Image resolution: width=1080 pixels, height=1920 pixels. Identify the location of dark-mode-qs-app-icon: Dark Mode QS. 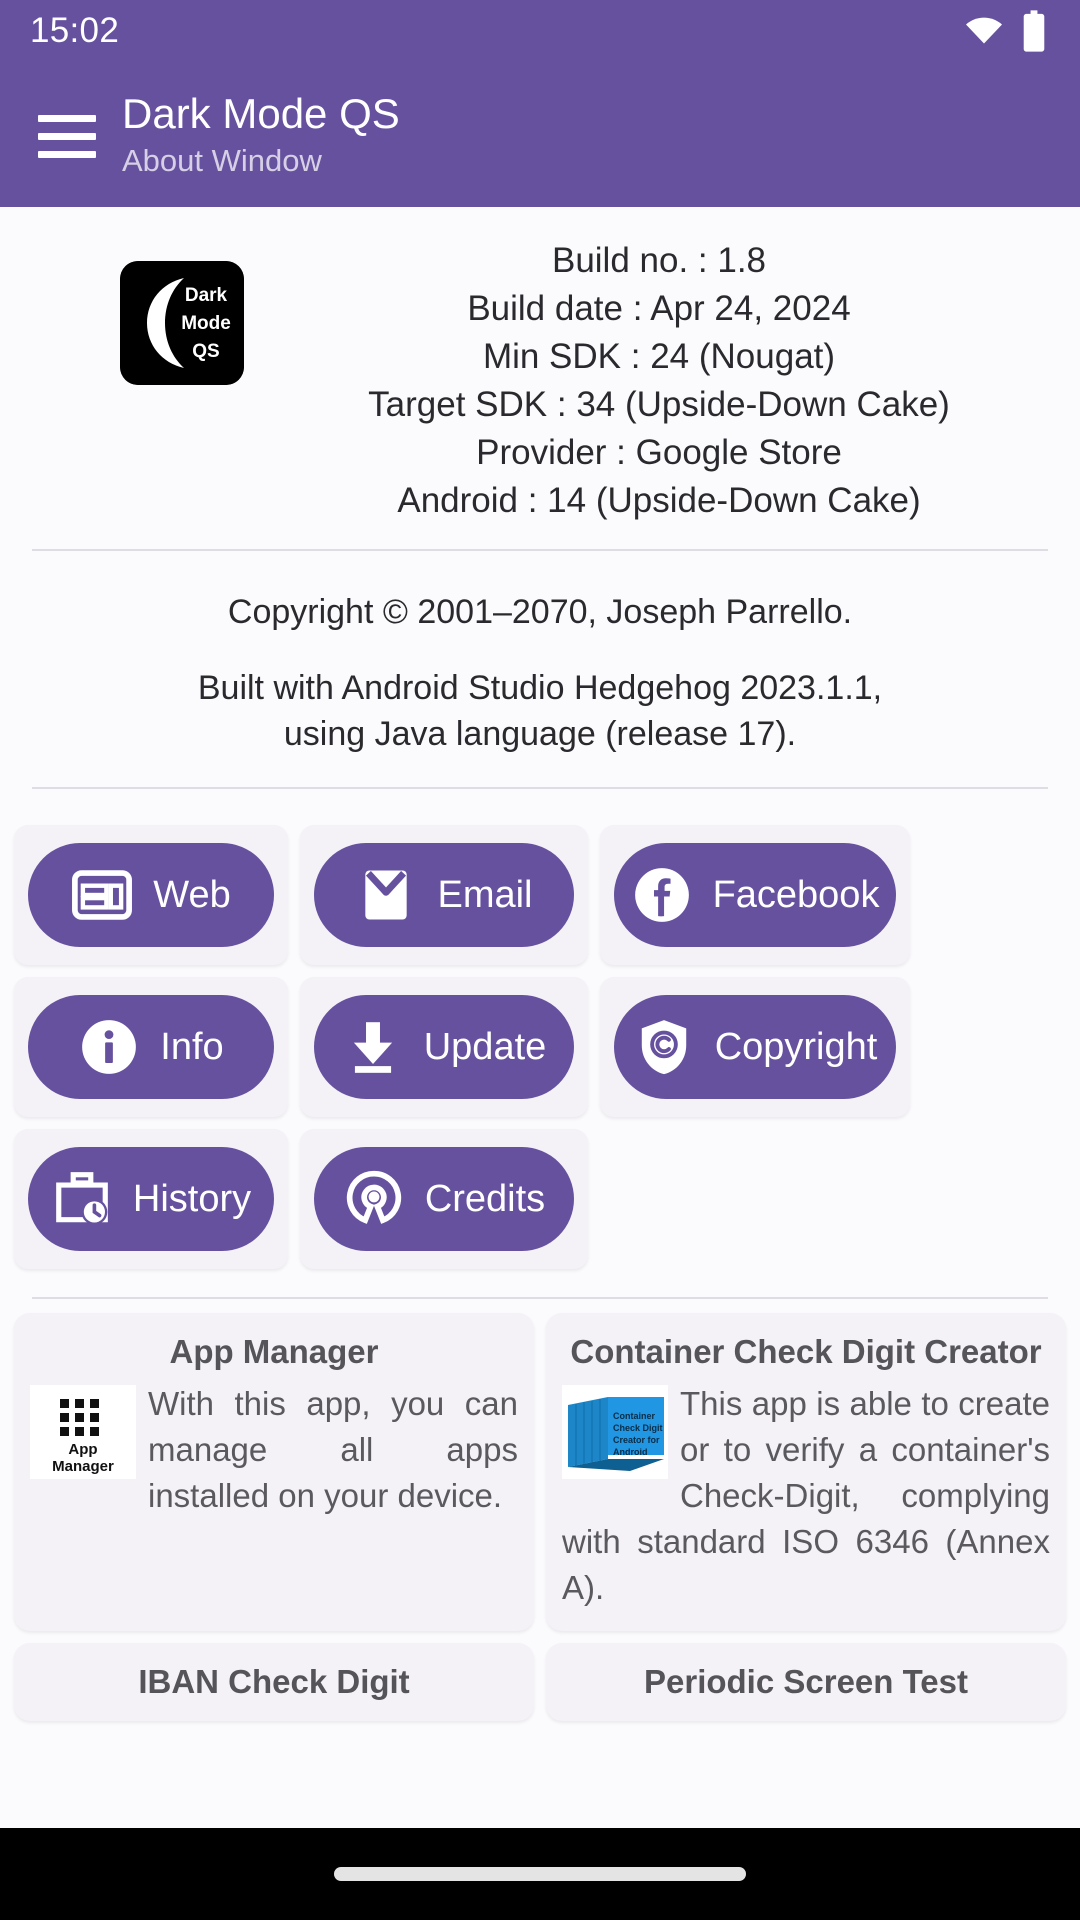
(182, 323).